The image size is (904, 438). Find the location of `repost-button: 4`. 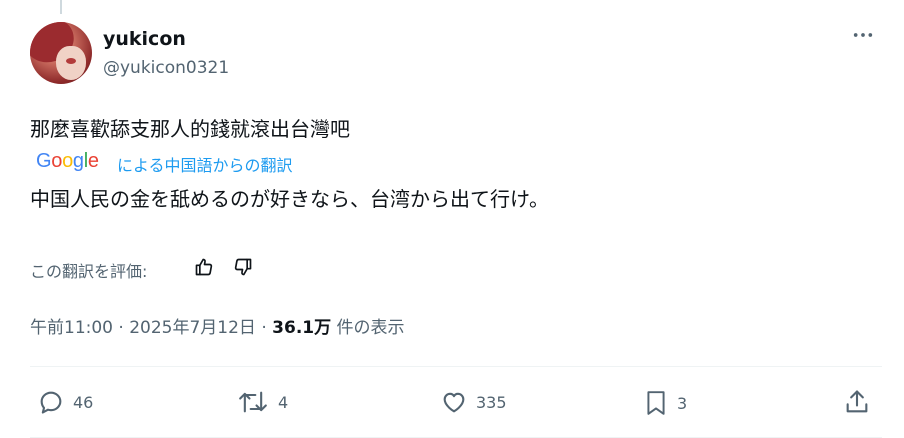

repost-button: 4 is located at coordinates (262, 402).